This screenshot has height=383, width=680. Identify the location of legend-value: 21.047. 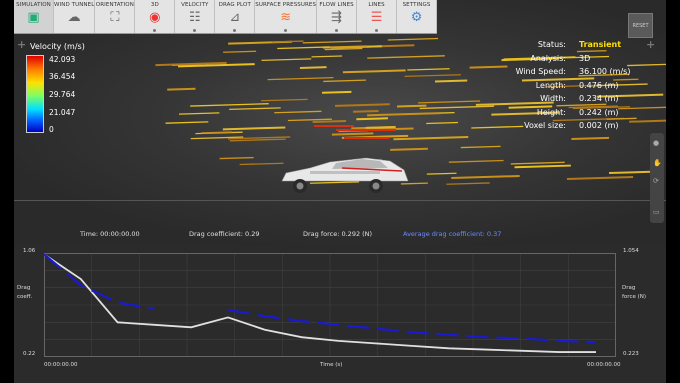
(62, 112).